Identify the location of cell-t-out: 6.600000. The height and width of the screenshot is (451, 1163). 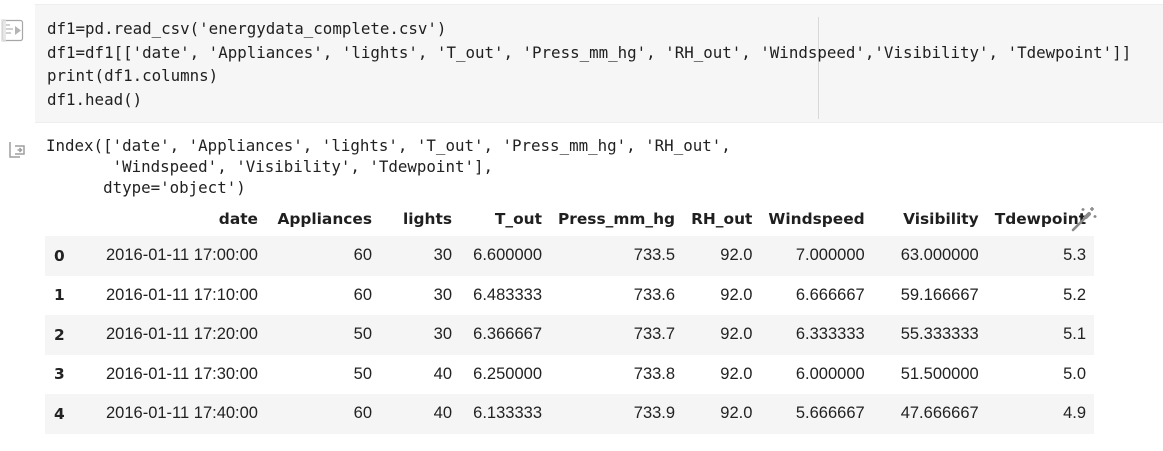
(507, 255).